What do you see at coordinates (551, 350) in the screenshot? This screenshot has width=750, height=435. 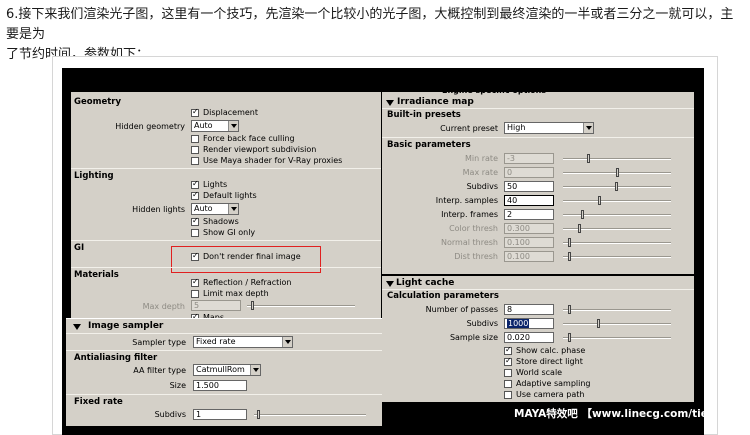 I see `show-calc-phase-label: Show calc. phase` at bounding box center [551, 350].